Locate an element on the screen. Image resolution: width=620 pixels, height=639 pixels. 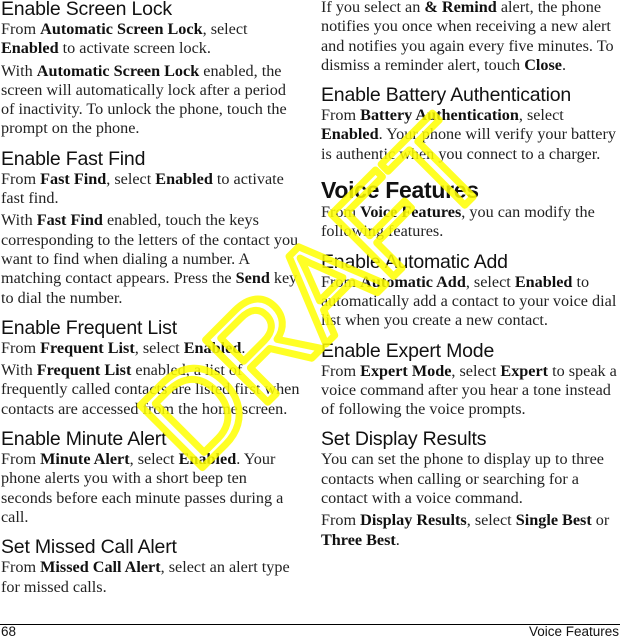
heading-enable-fast-find: Enable Fast Find is located at coordinates (73, 158).